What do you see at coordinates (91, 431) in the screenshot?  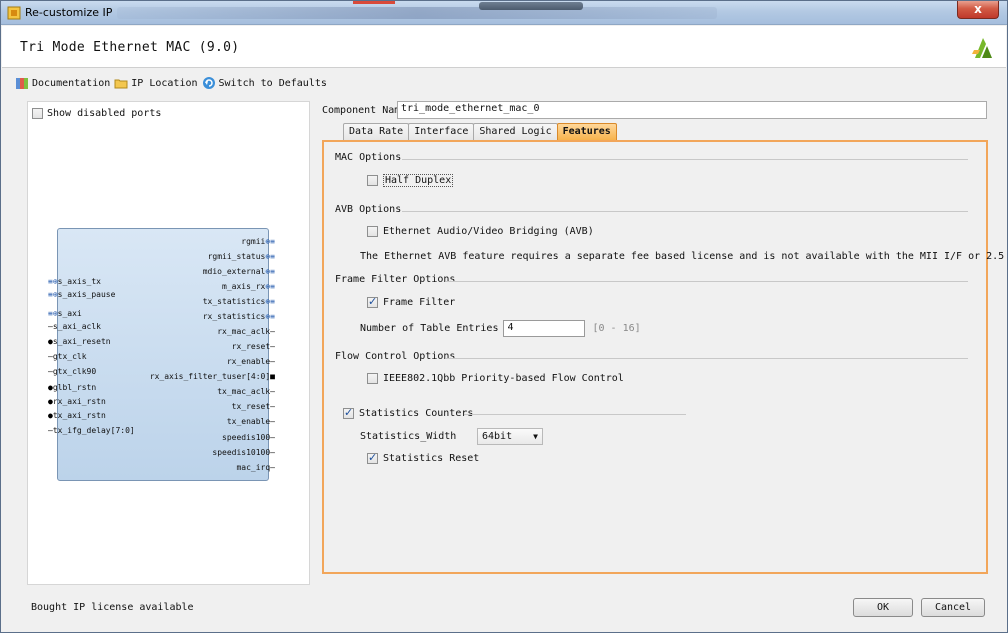 I see `port-left-tx-ifg-delay-7-0-: —tx_ifg_delay[7:0]` at bounding box center [91, 431].